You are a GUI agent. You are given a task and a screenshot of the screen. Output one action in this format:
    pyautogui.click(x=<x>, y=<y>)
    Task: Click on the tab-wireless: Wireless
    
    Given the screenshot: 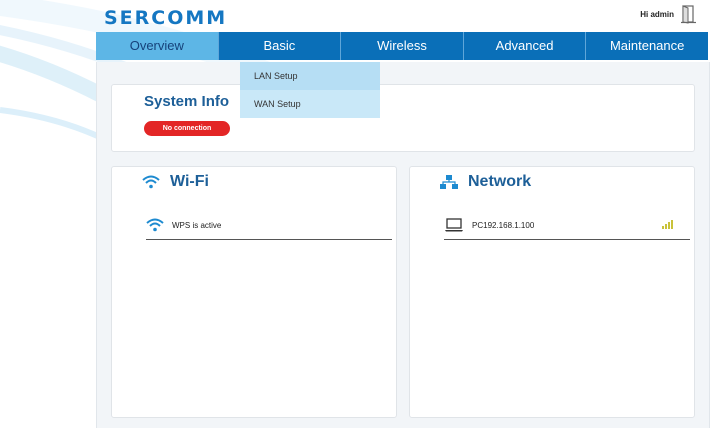 What is the action you would take?
    pyautogui.click(x=401, y=46)
    